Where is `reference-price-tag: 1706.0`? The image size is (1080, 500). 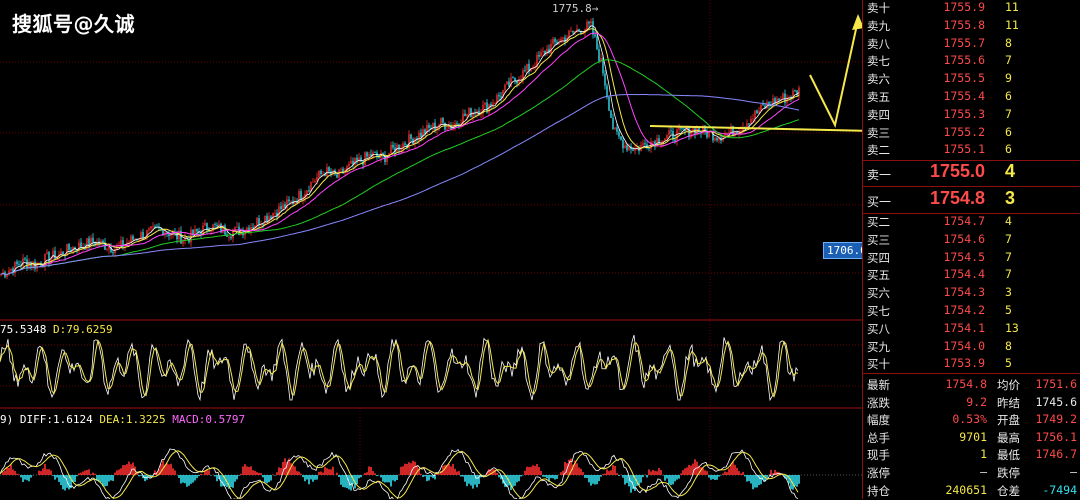 reference-price-tag: 1706.0 is located at coordinates (842, 250).